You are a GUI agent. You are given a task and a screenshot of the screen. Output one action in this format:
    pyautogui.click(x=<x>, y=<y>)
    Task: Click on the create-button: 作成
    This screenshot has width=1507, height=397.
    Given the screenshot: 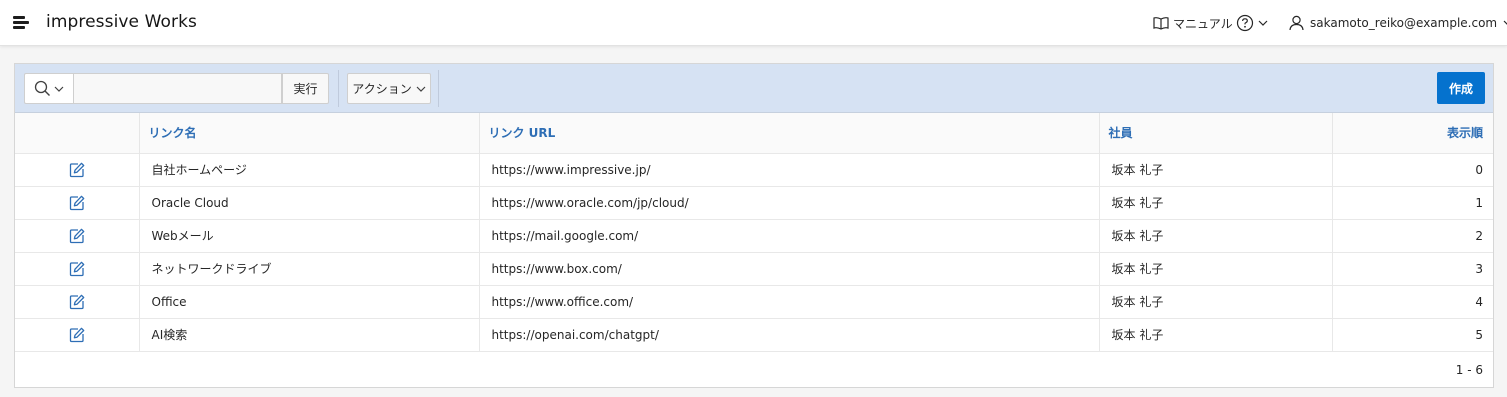 What is the action you would take?
    pyautogui.click(x=1461, y=88)
    